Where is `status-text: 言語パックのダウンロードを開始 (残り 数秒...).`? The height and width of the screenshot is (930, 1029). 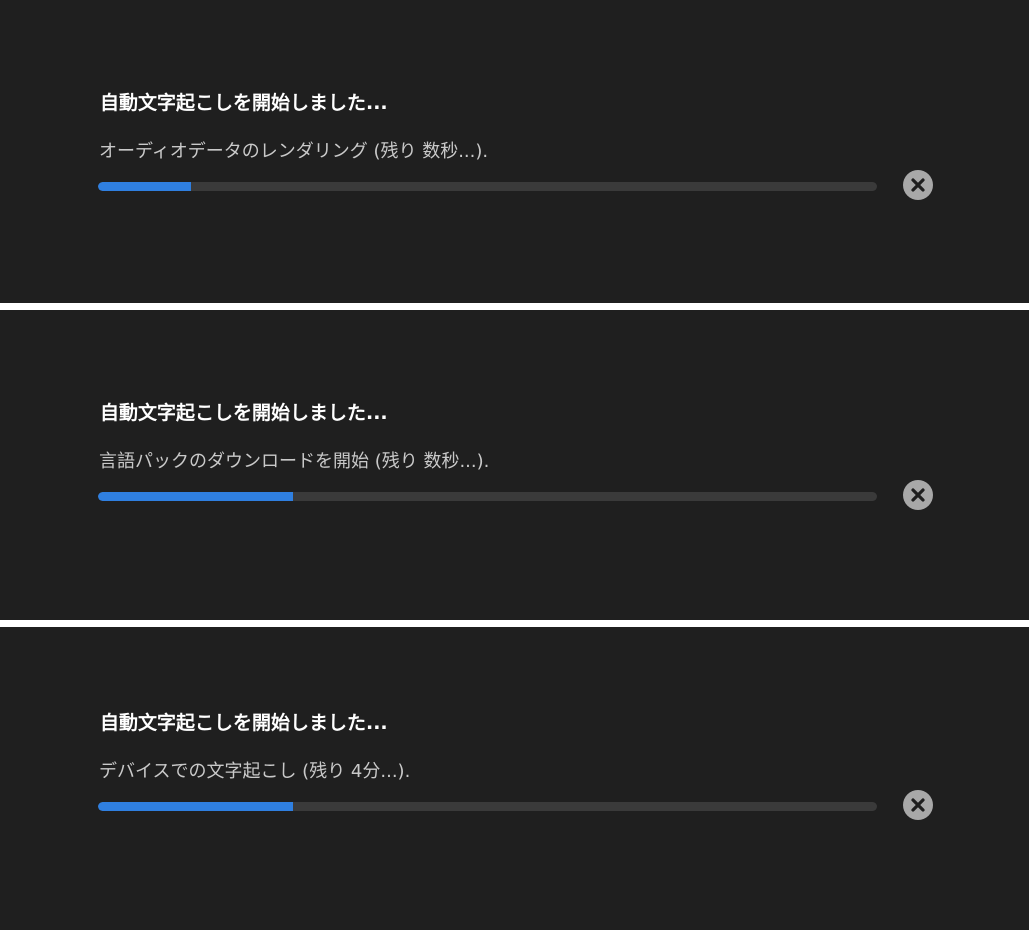
status-text: 言語パックのダウンロードを開始 (残り 数秒...). is located at coordinates (294, 461).